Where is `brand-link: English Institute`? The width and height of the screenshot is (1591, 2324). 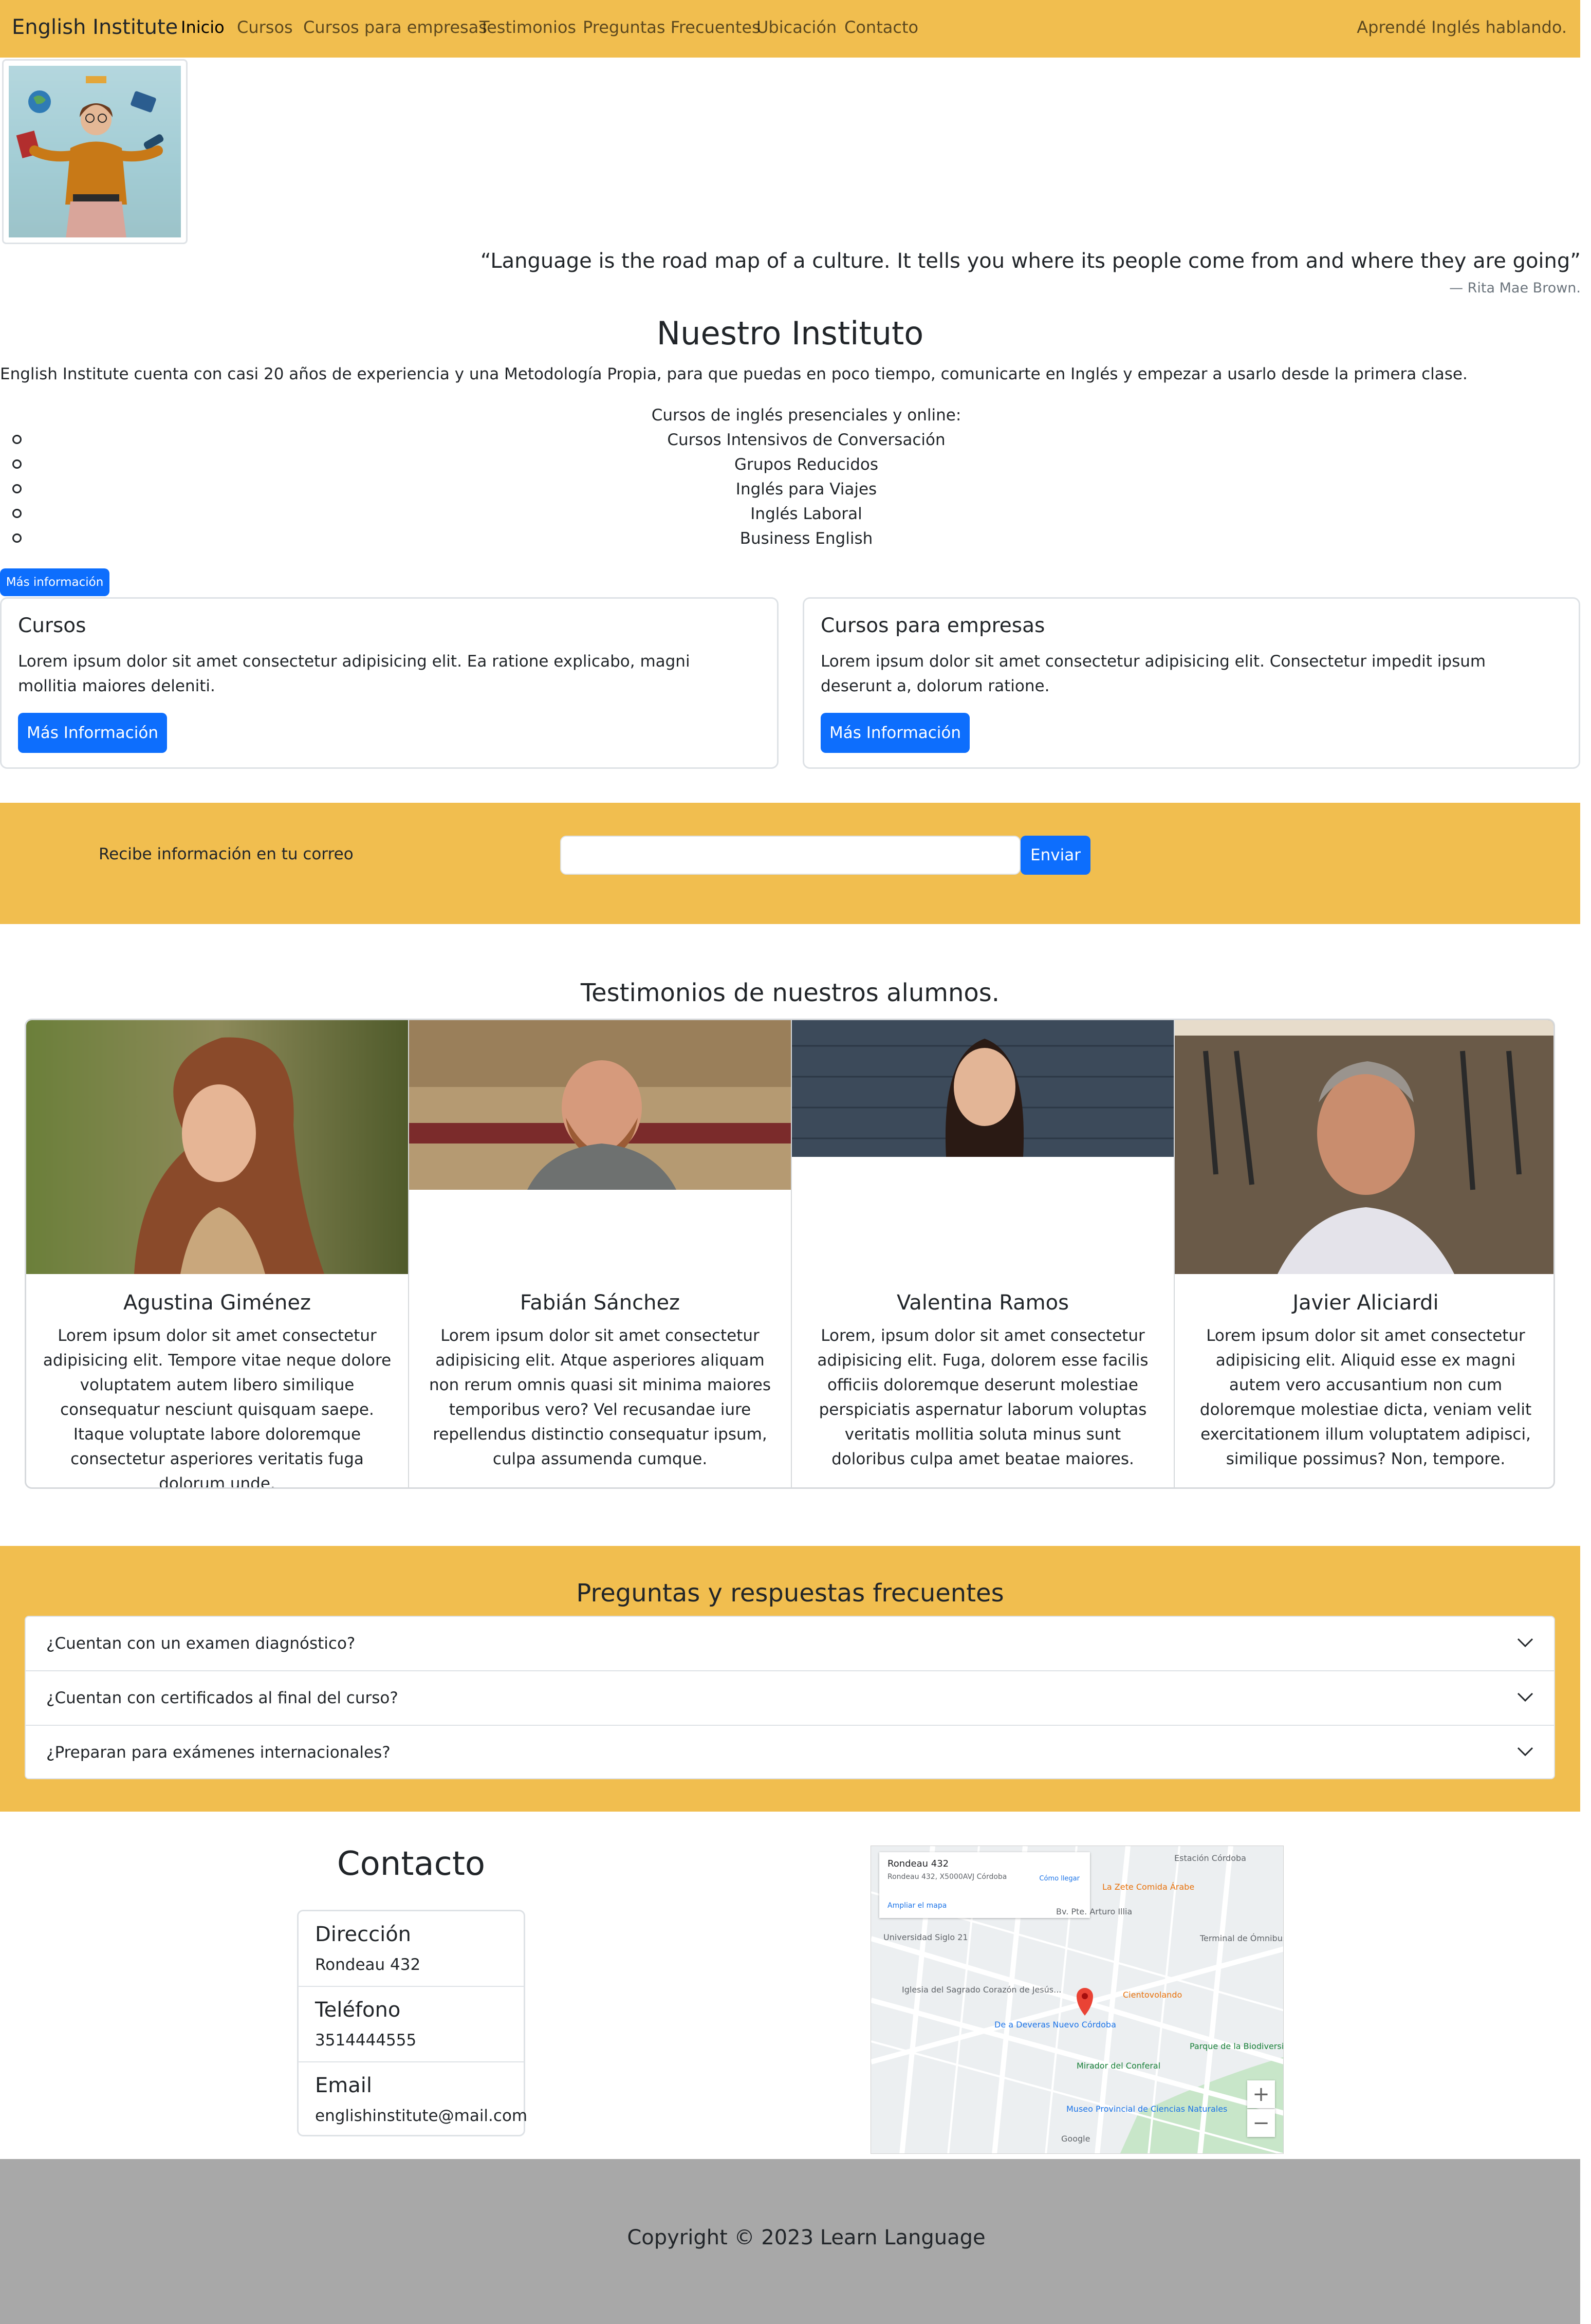
brand-link: English Institute is located at coordinates (95, 27).